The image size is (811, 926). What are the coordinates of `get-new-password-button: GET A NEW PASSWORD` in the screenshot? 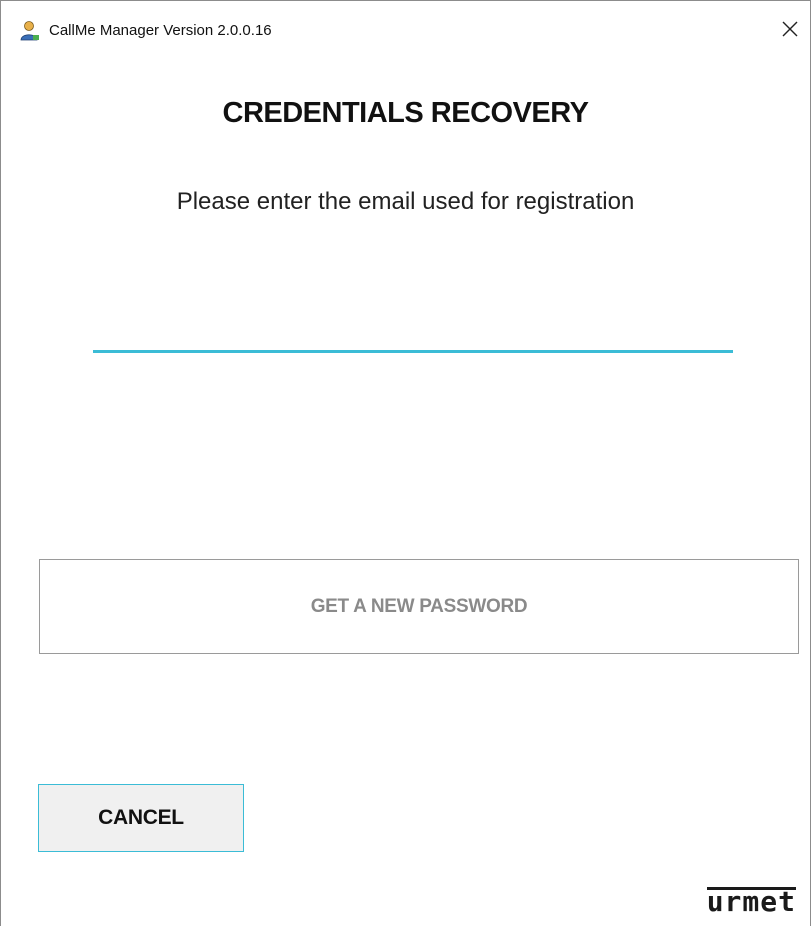 It's located at (419, 606).